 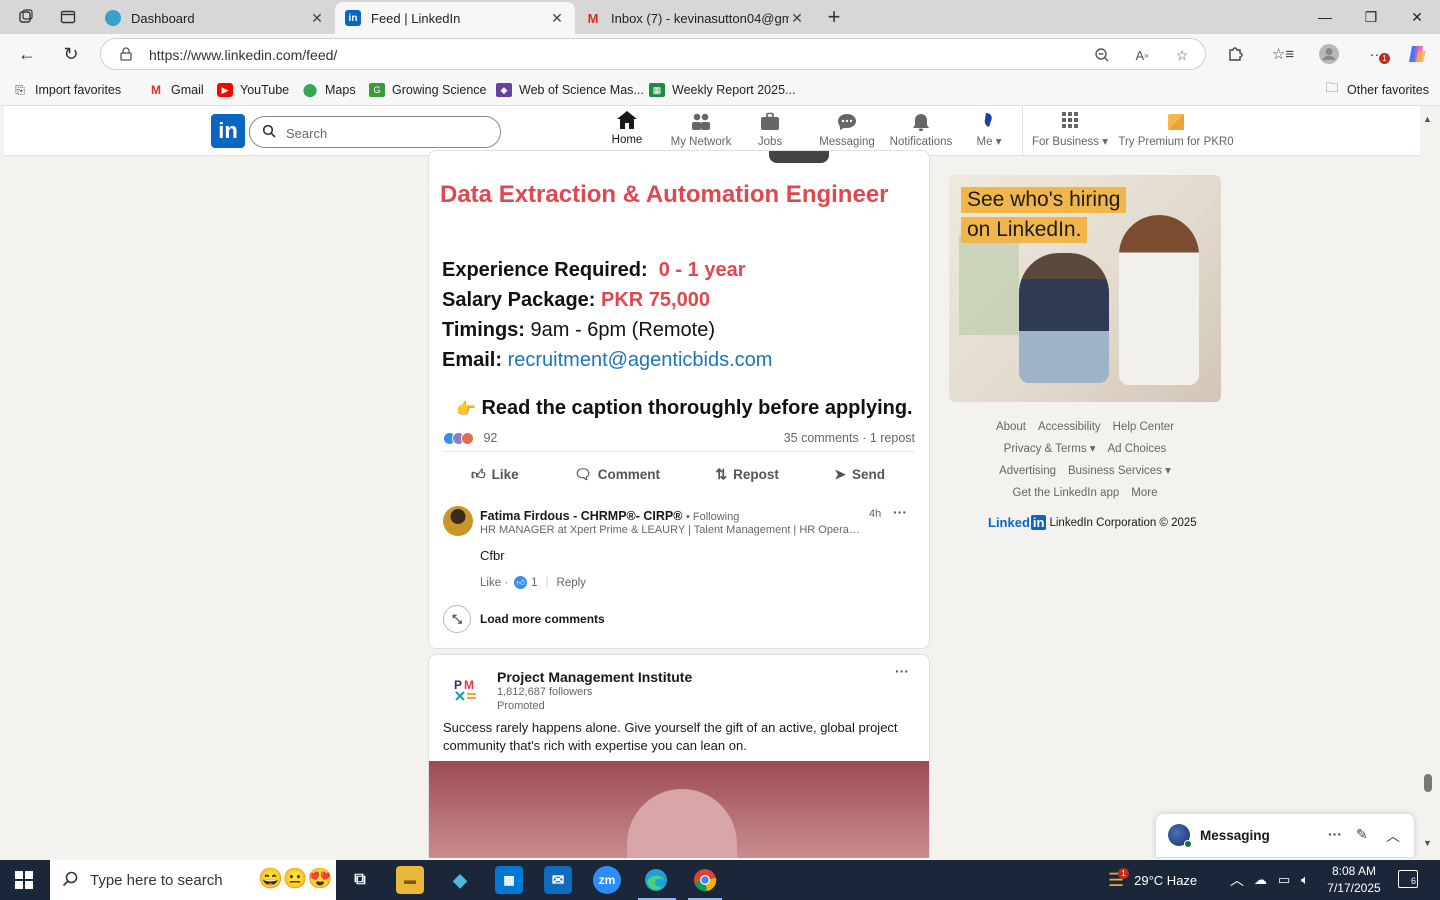 What do you see at coordinates (68, 17) in the screenshot?
I see `tab-actions-icon` at bounding box center [68, 17].